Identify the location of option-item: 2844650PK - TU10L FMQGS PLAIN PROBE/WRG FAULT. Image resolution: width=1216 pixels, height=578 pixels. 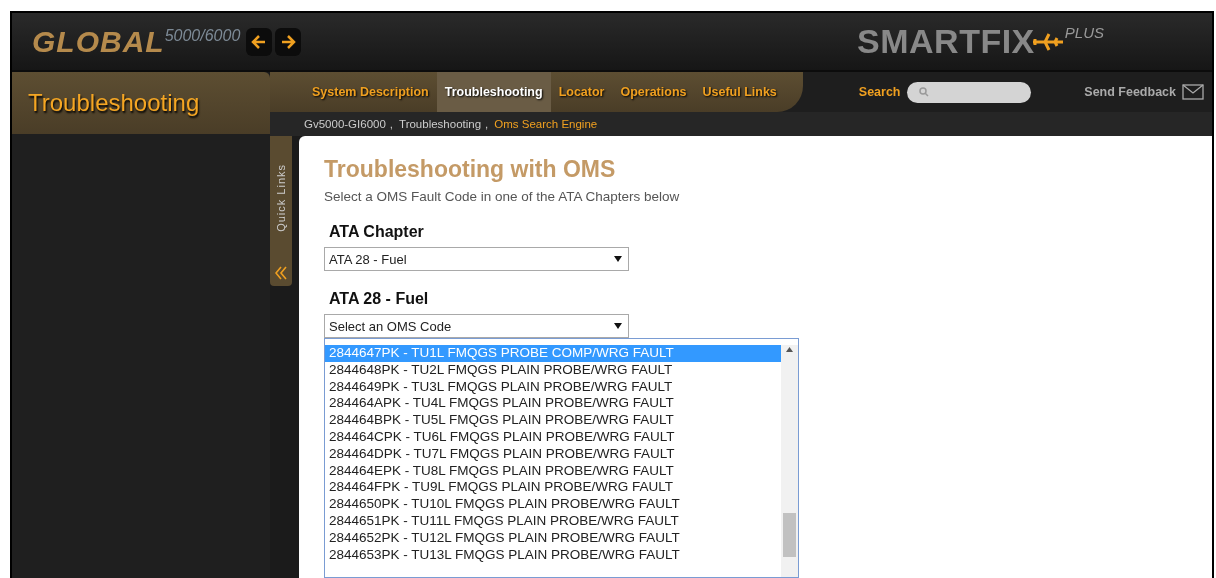
(553, 504).